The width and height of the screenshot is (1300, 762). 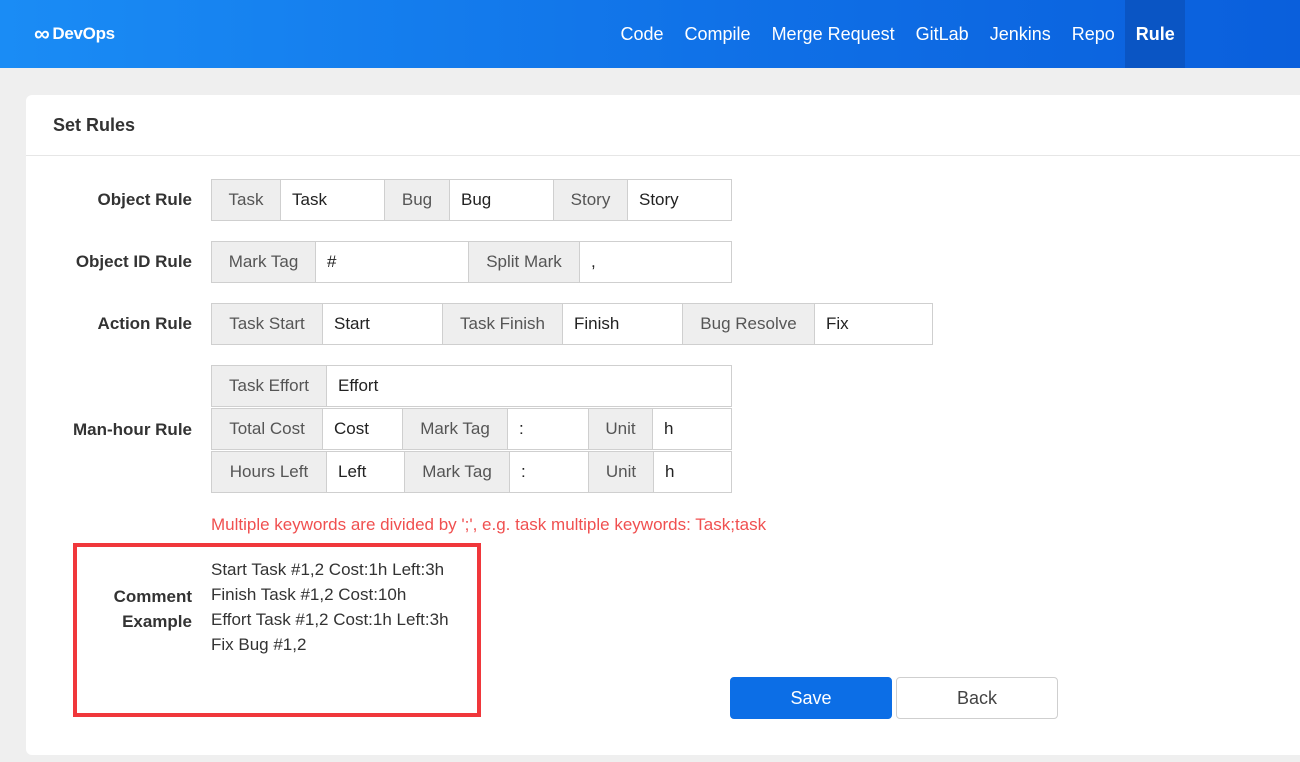 What do you see at coordinates (977, 698) in the screenshot?
I see `back-button: Back` at bounding box center [977, 698].